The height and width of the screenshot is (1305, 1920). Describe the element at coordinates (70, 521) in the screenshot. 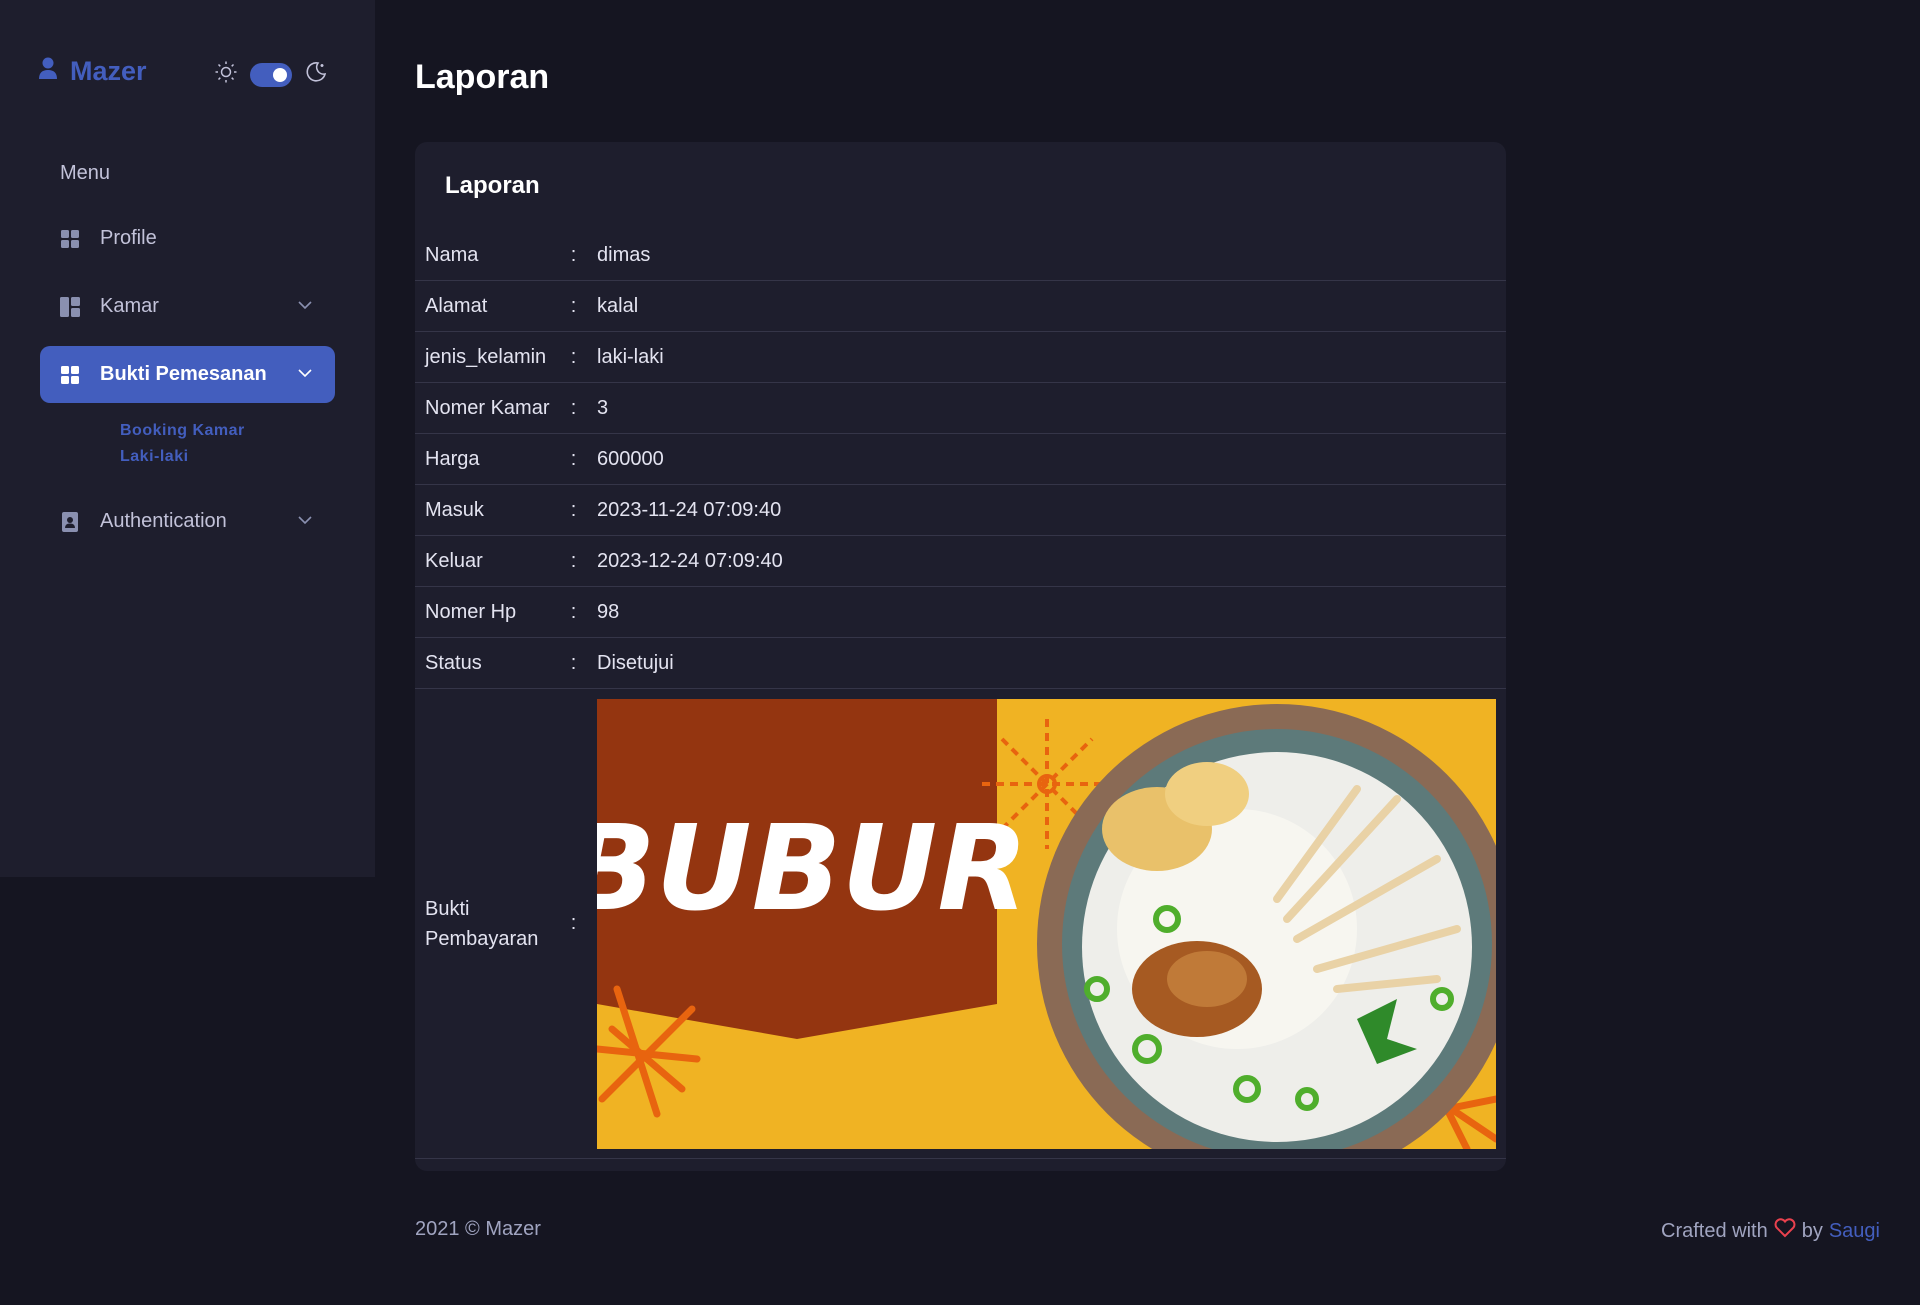

I see `contact-book-icon` at that location.